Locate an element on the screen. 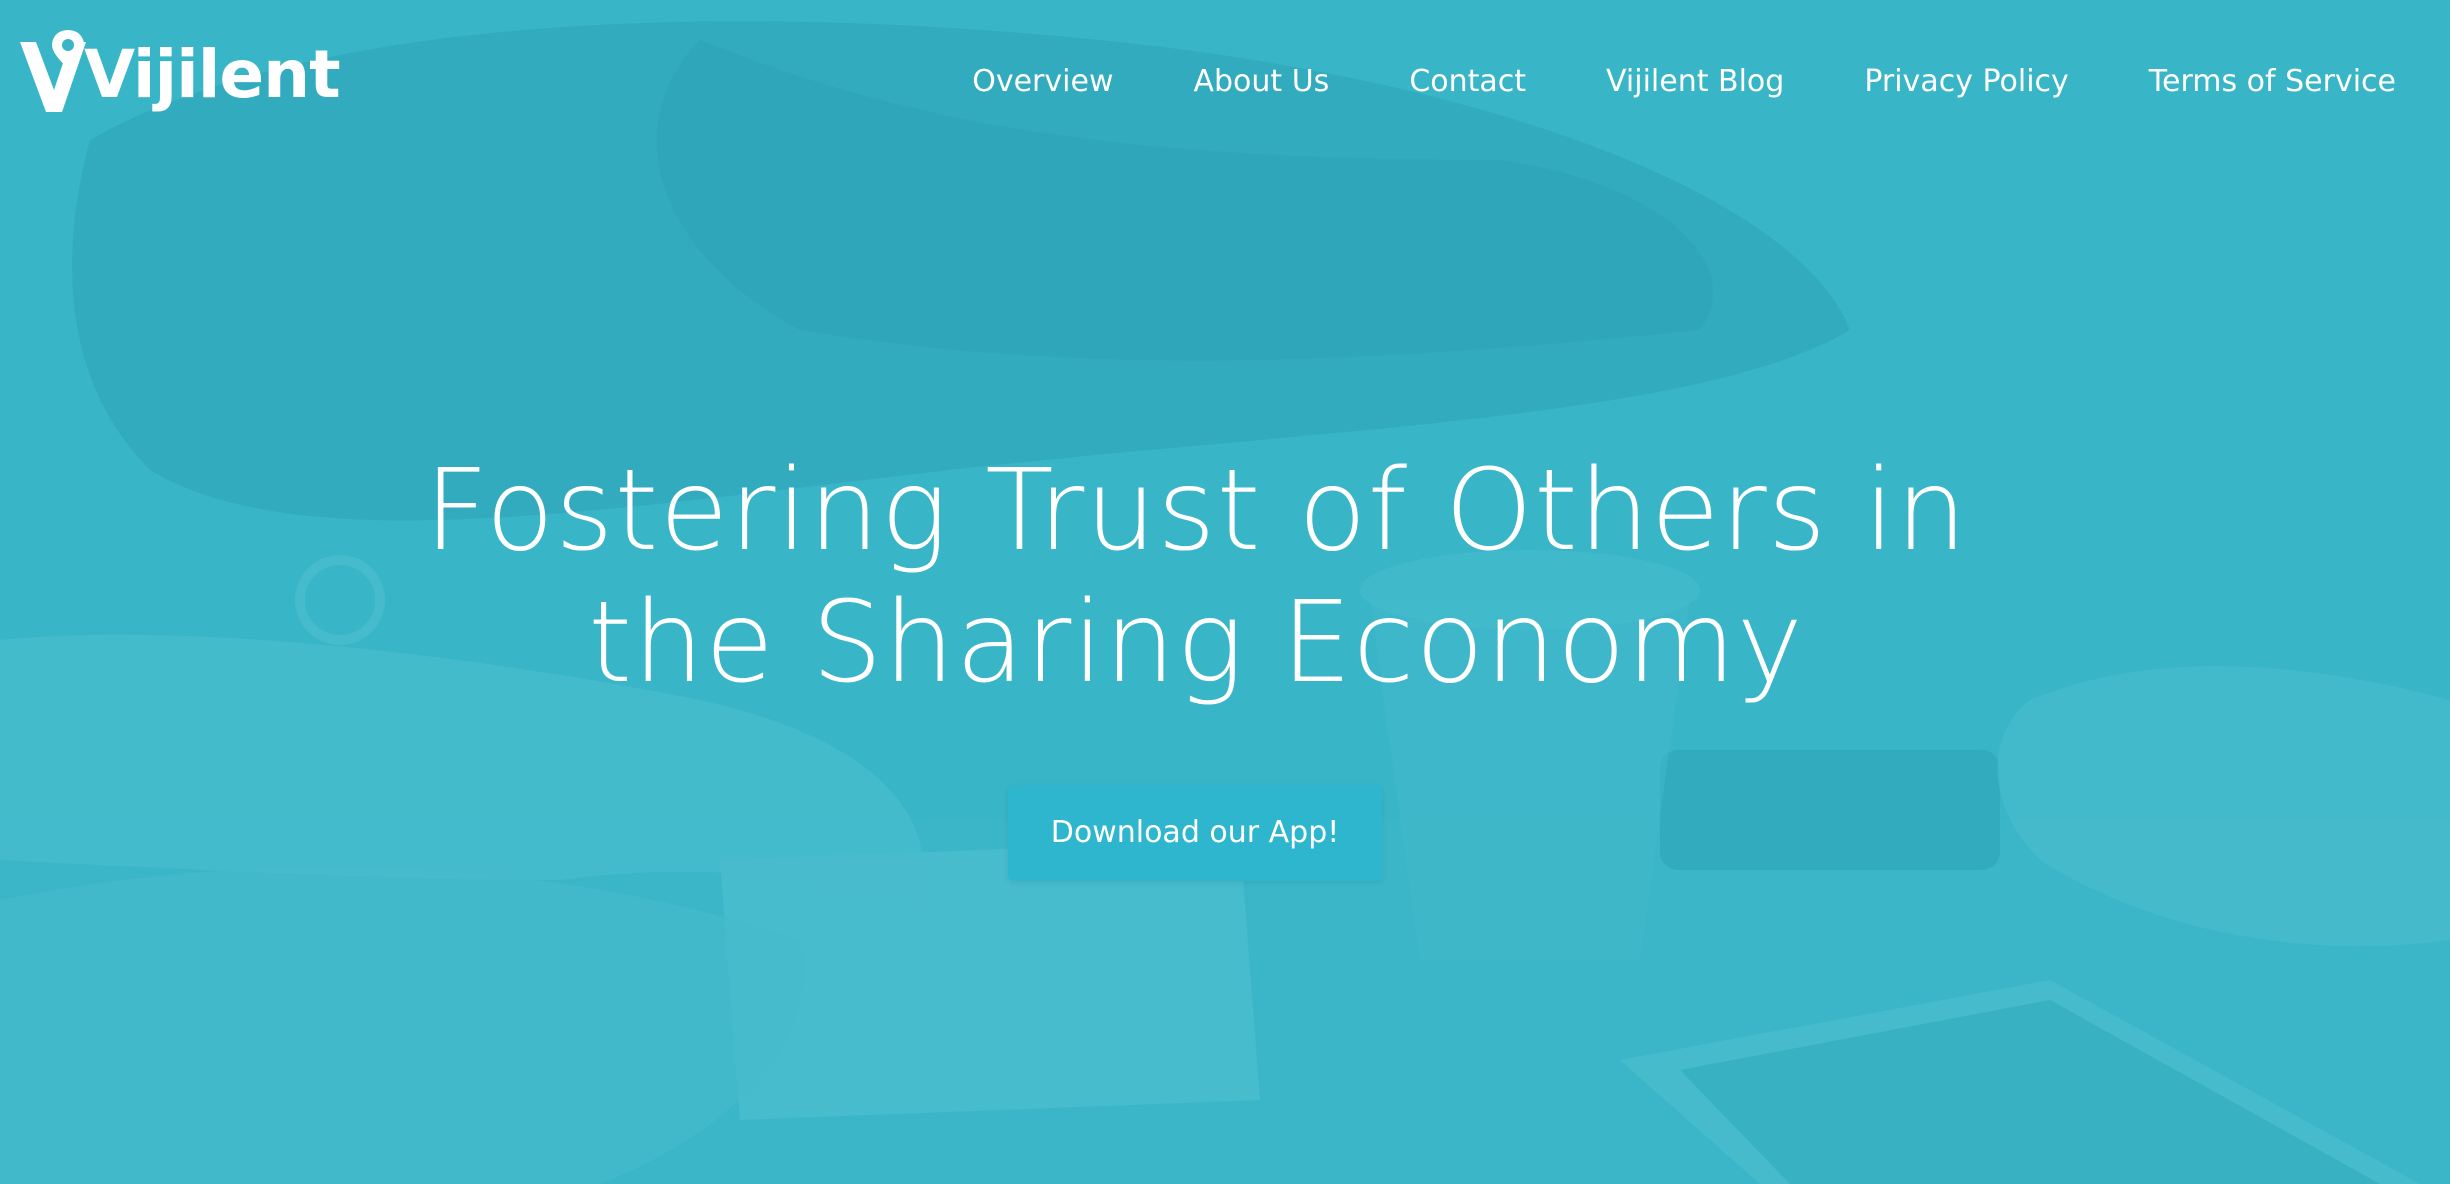 This screenshot has height=1184, width=2450. hero-headline-line-2: the Sharing Economy is located at coordinates (1196, 643).